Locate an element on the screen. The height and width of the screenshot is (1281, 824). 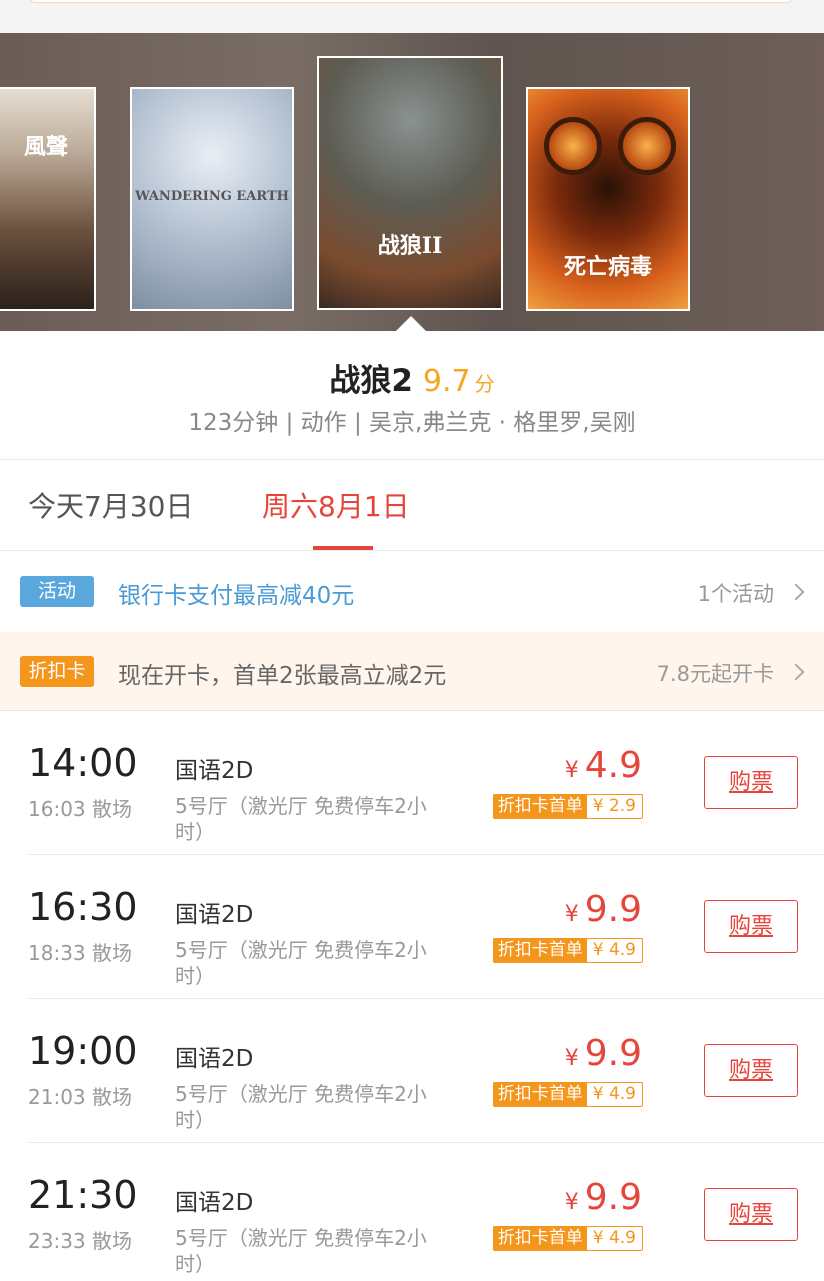
movie-meta: 123分钟 | 动作 | 吴京,弗兰克 · 格里罗,吴刚 is located at coordinates (412, 423).